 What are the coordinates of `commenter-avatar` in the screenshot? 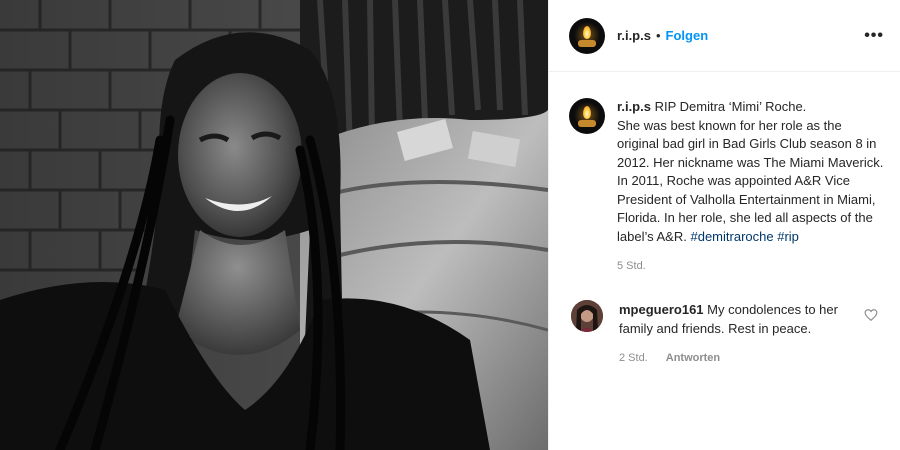 It's located at (587, 316).